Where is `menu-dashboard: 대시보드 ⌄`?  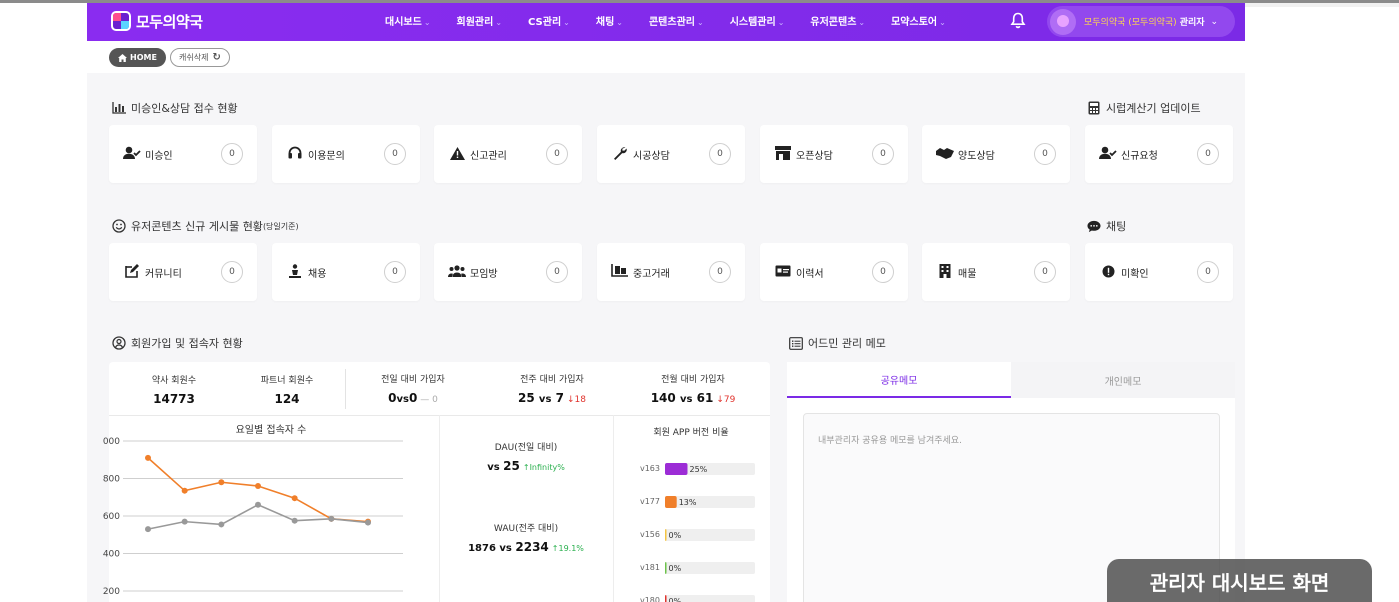 menu-dashboard: 대시보드 ⌄ is located at coordinates (408, 20).